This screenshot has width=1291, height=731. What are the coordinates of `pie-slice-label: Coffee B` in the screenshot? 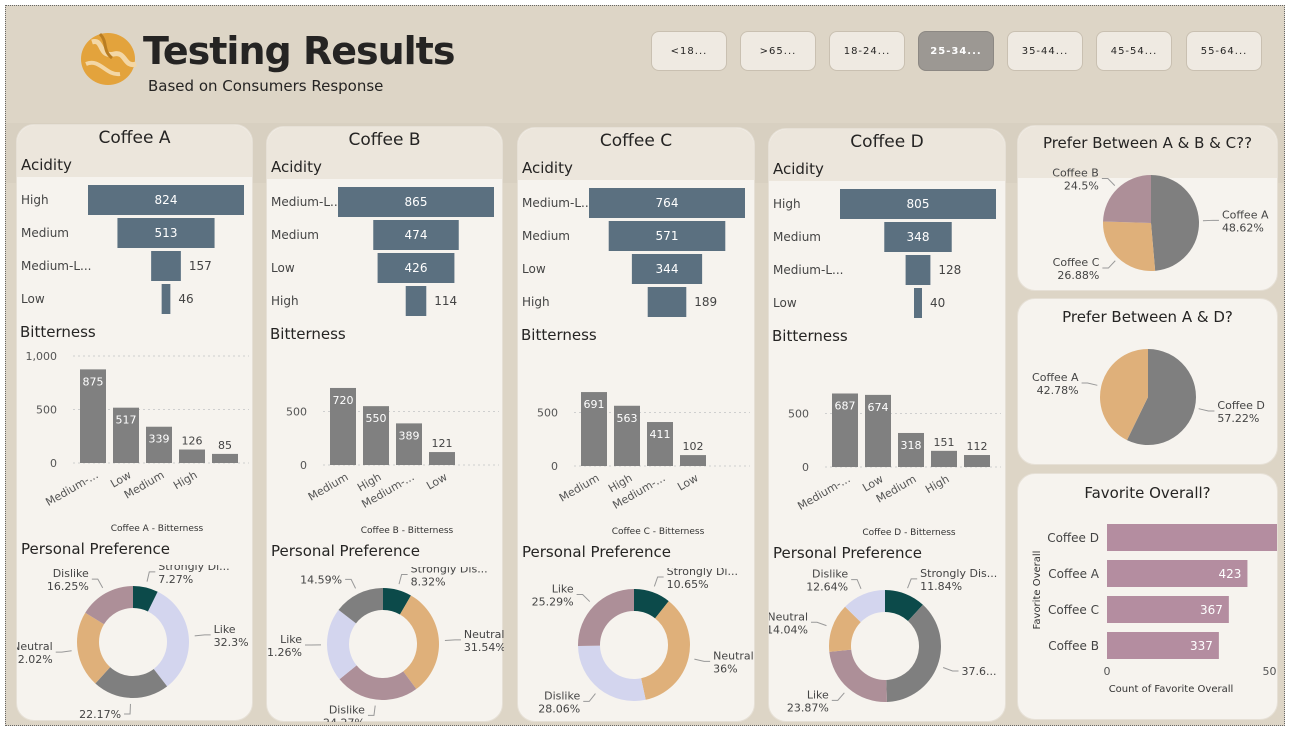 It's located at (1075, 172).